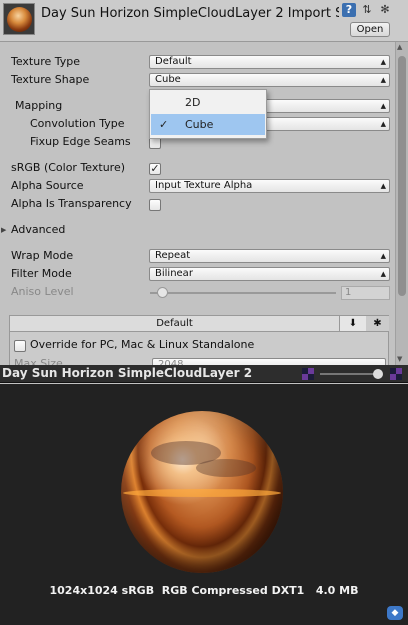 The image size is (408, 625). Describe the element at coordinates (71, 203) in the screenshot. I see `alpha-is-transparency-label: Alpha Is Transparency` at that location.